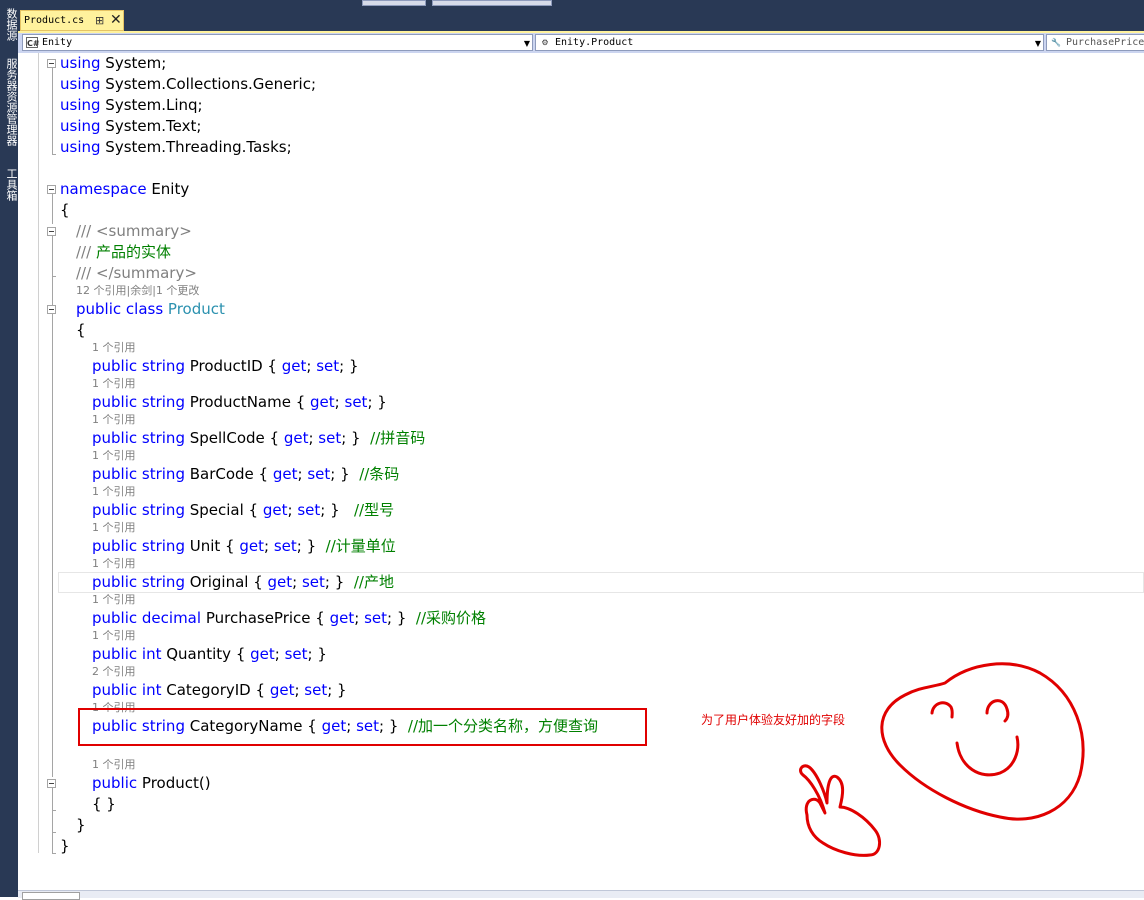  What do you see at coordinates (137, 291) in the screenshot?
I see `codelens-class-references: 12 个引用|余剑|1 个更改` at bounding box center [137, 291].